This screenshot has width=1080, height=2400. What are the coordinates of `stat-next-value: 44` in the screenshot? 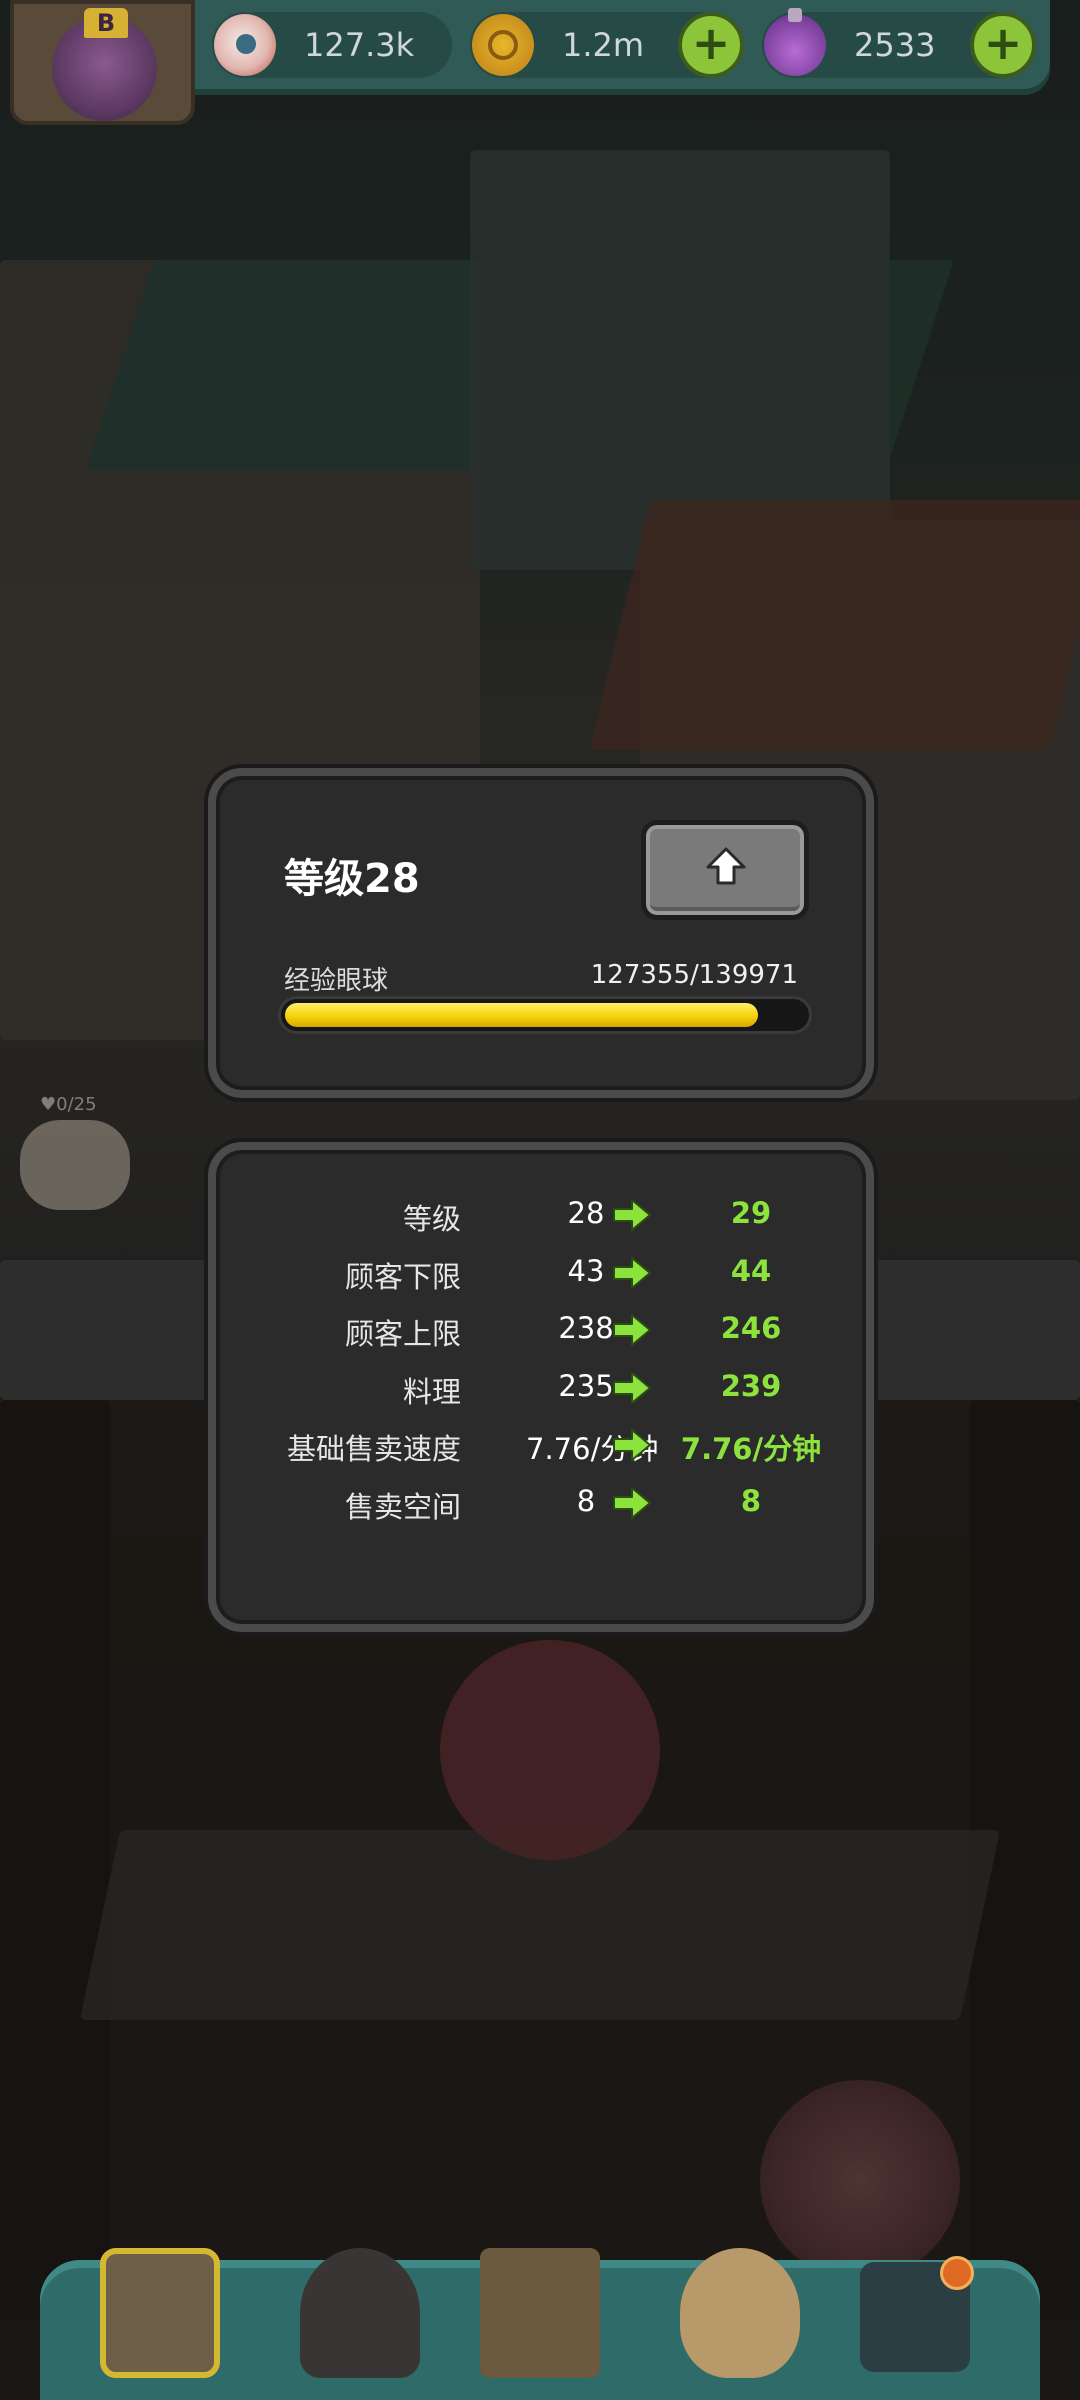 It's located at (751, 1270).